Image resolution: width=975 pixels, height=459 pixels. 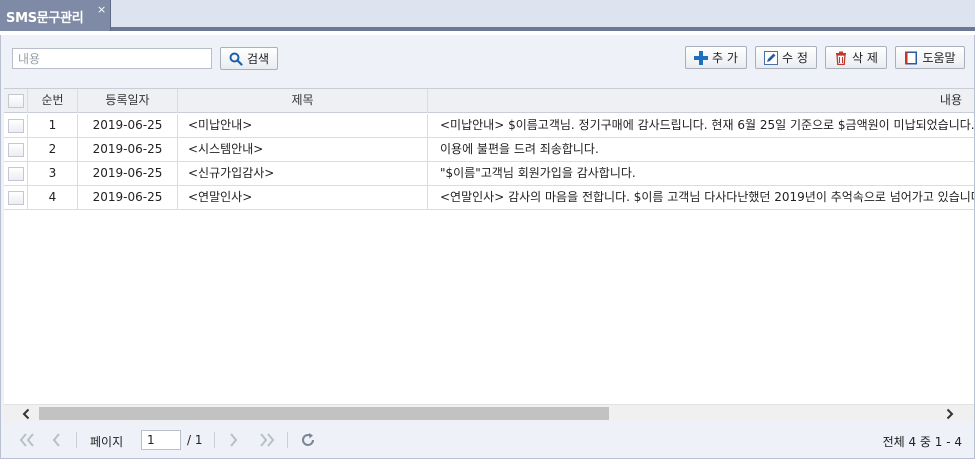 What do you see at coordinates (841, 58) in the screenshot?
I see `trash-icon` at bounding box center [841, 58].